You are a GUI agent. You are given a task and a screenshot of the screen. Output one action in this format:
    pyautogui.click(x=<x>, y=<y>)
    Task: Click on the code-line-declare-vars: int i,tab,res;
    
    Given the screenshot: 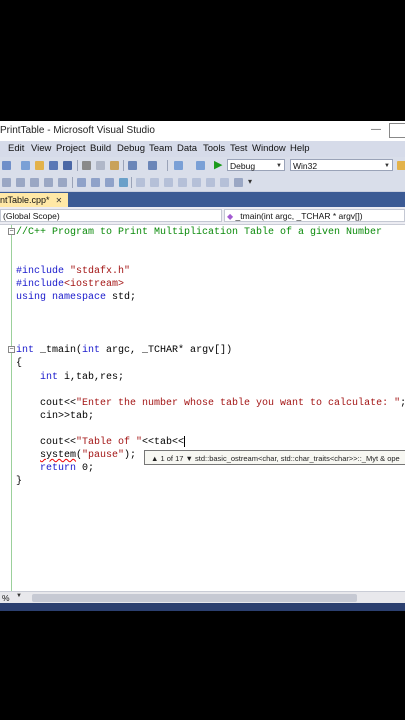 What is the action you would take?
    pyautogui.click(x=82, y=377)
    